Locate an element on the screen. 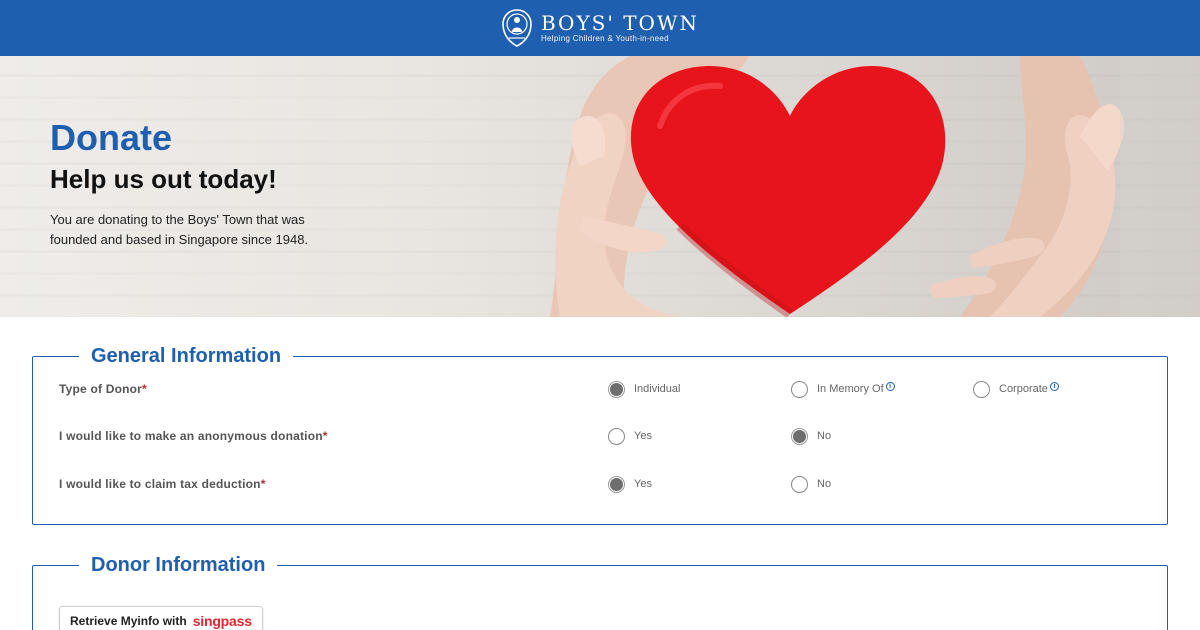 The image size is (1200, 630). donor-type-individual-option: Individual is located at coordinates (644, 389).